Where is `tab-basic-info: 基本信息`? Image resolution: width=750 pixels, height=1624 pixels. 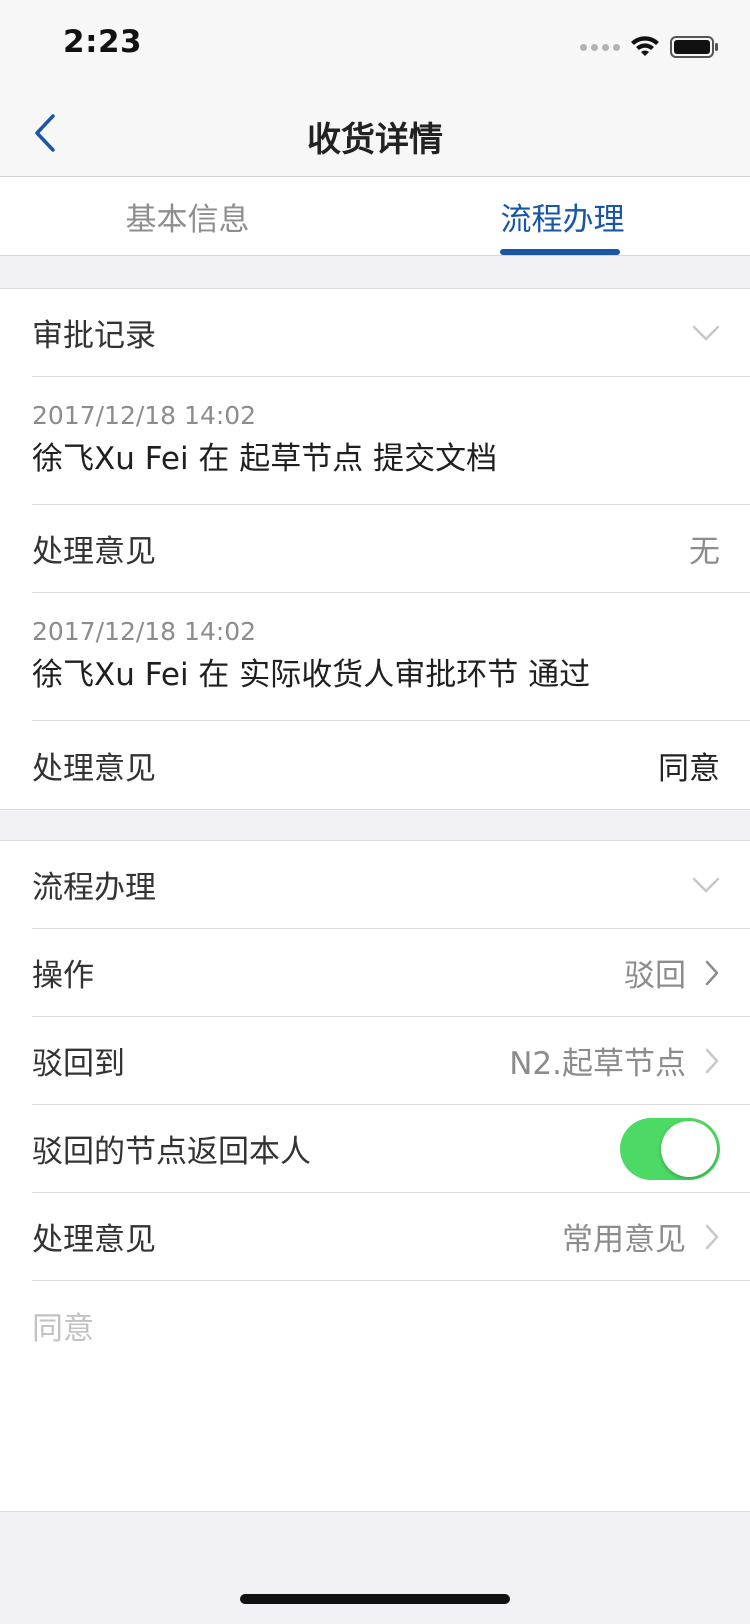 tab-basic-info: 基本信息 is located at coordinates (187, 216).